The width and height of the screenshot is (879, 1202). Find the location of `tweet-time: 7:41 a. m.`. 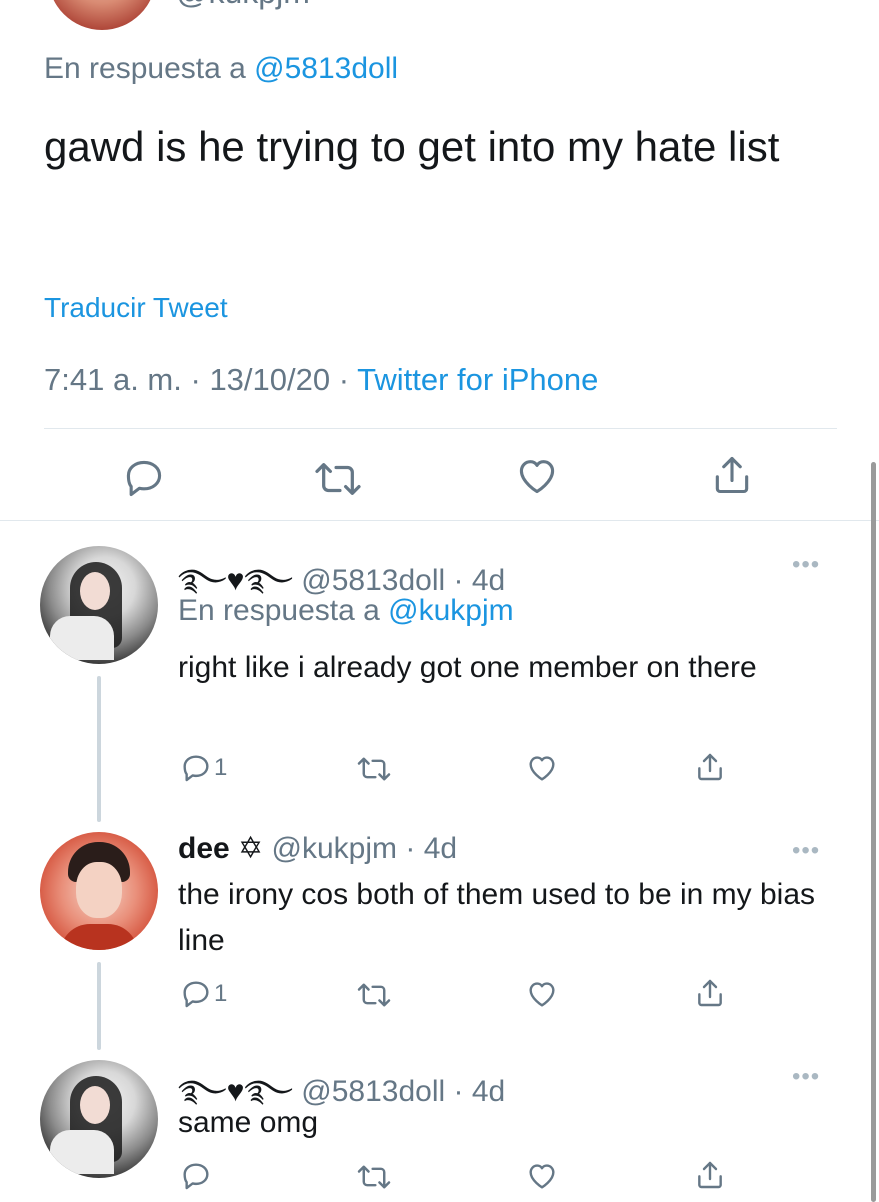

tweet-time: 7:41 a. m. is located at coordinates (113, 379).